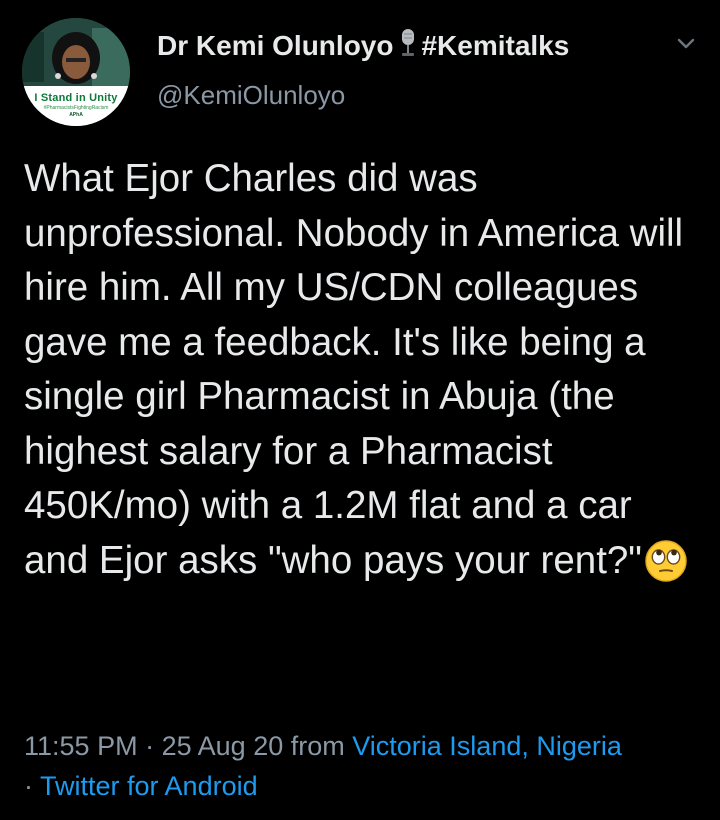  I want to click on avatar-badge-logo: APhA, so click(76, 115).